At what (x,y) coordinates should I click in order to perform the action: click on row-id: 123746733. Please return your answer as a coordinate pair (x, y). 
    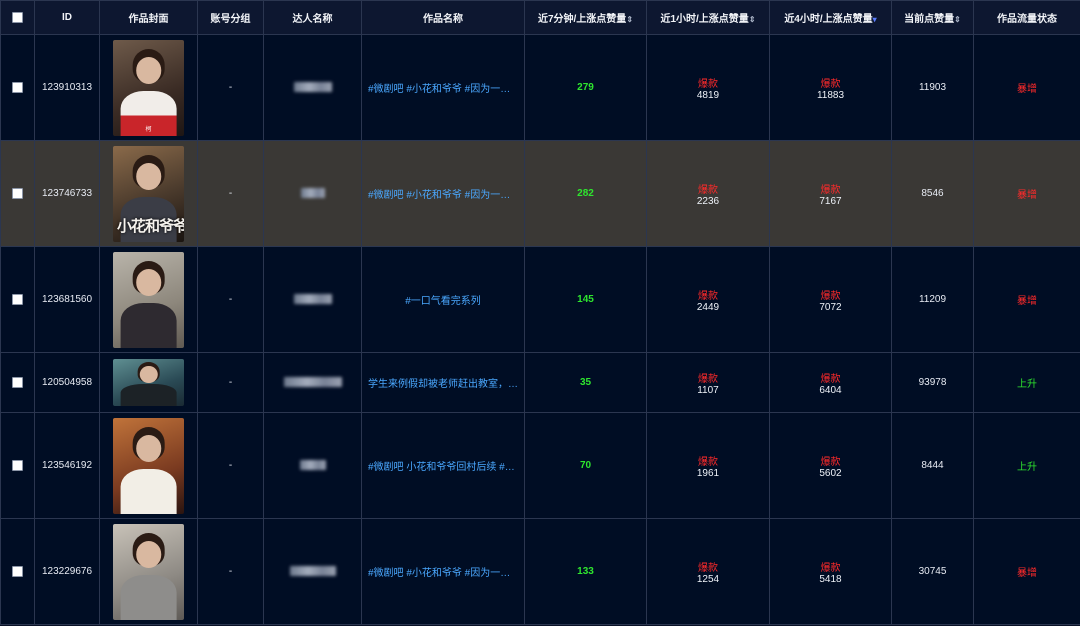
    Looking at the image, I should click on (67, 193).